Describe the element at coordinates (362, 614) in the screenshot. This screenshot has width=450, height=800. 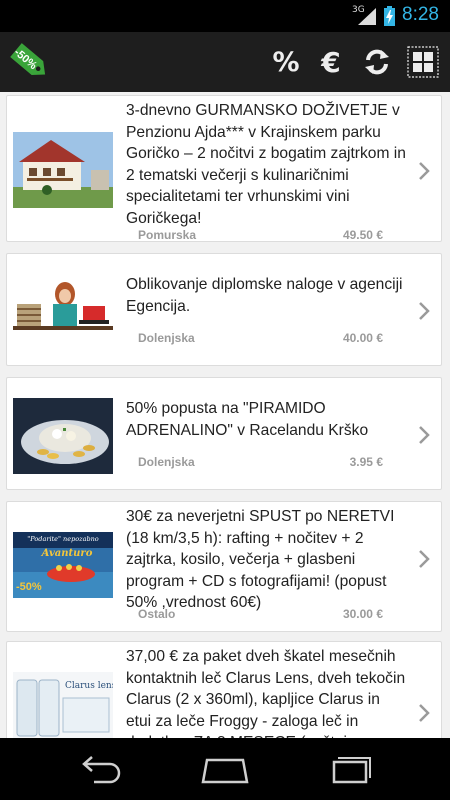
I see `deal-price: 30.00 €` at that location.